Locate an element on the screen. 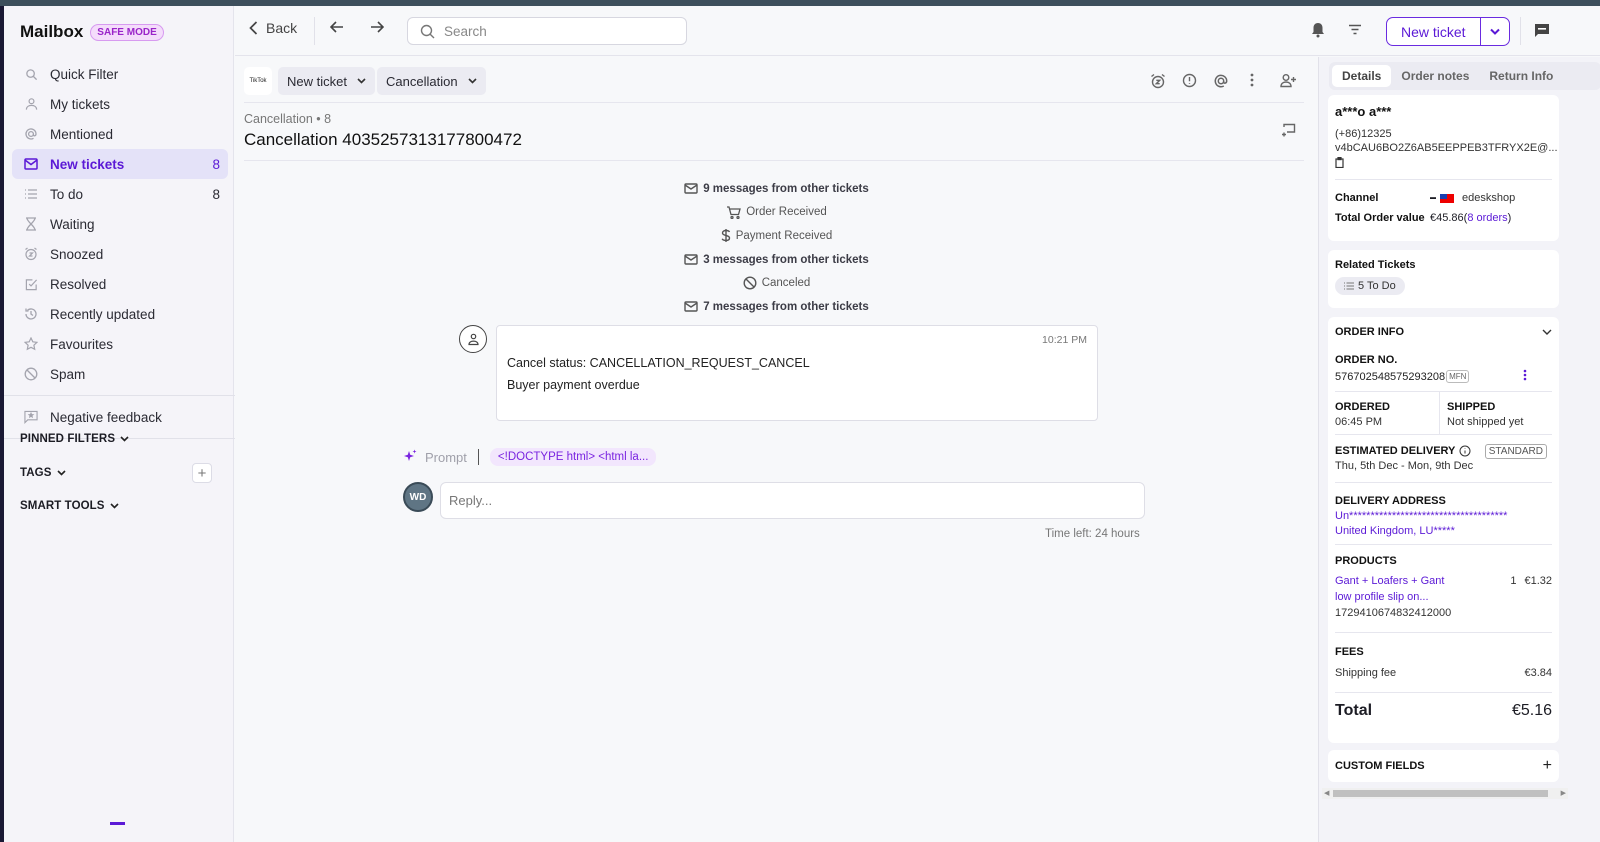 The height and width of the screenshot is (842, 1600). arrow-left-icon is located at coordinates (336, 27).